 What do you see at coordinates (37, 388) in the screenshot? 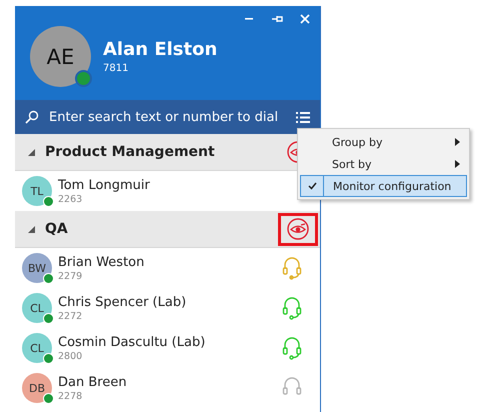
I see `contact-avatar: DB` at bounding box center [37, 388].